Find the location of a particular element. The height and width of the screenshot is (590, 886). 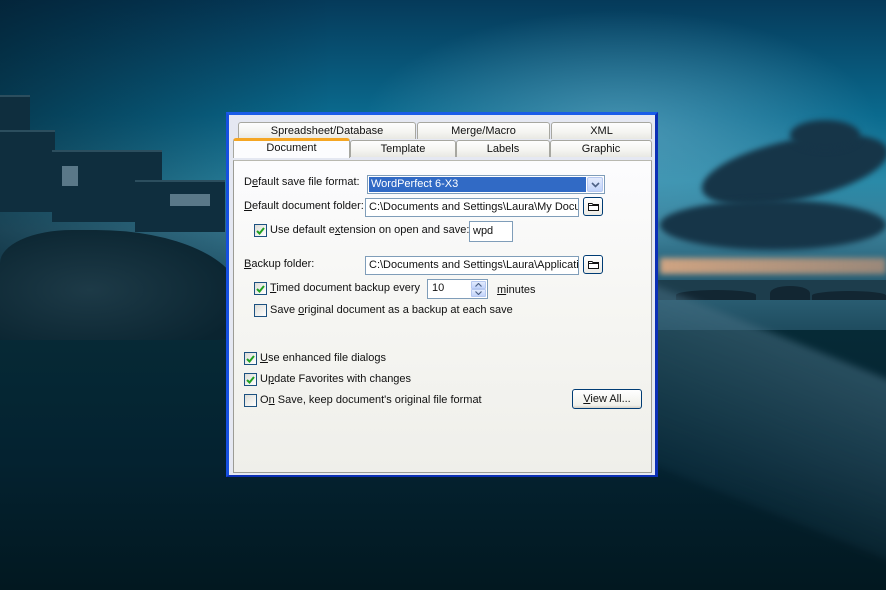

default-document-folder-label: Default document folder: is located at coordinates (304, 206).